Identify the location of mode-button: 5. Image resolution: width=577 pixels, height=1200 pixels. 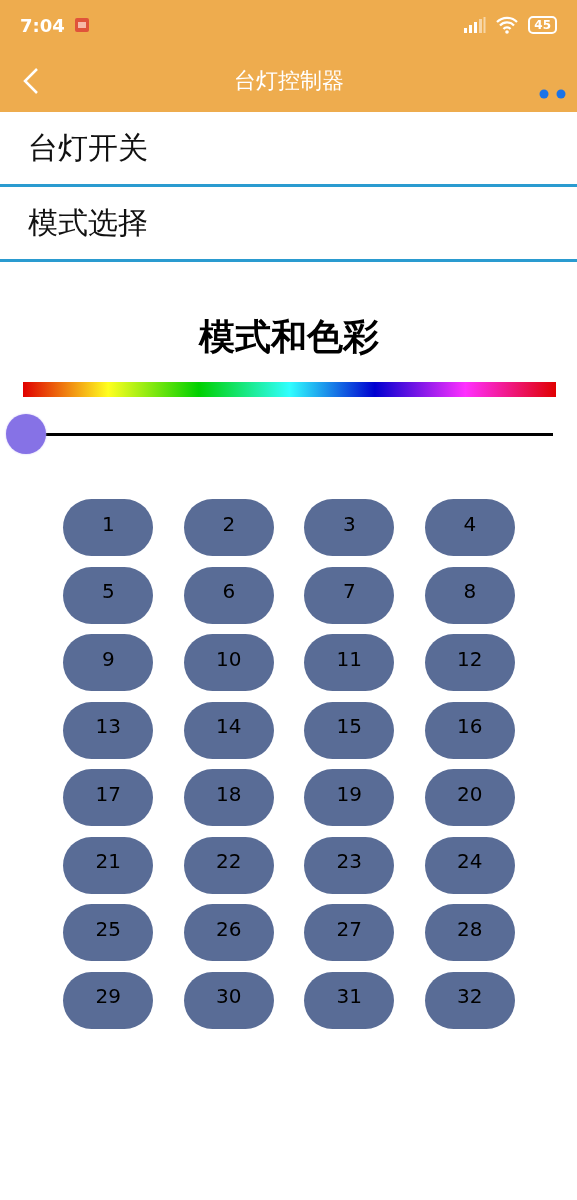
(108, 595).